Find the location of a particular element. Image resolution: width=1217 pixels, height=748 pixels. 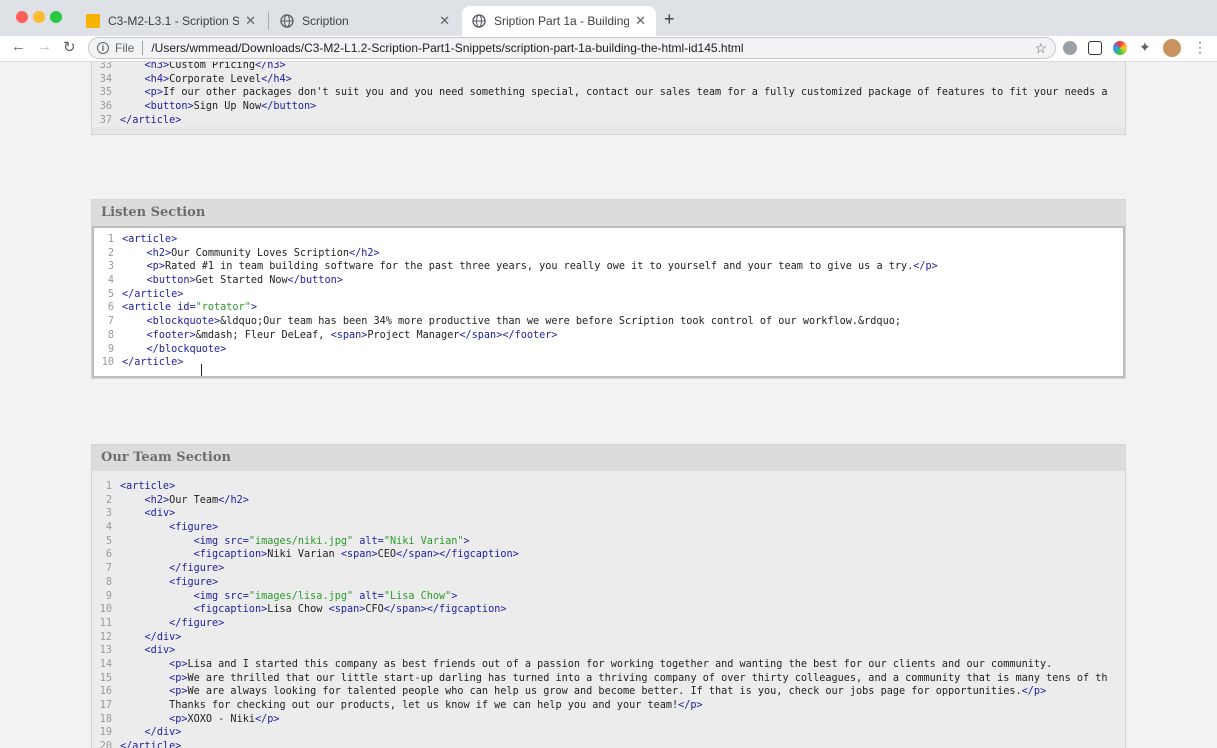

code-line: 2 <h2>Our Community Loves Scription</h2> is located at coordinates (608, 254).